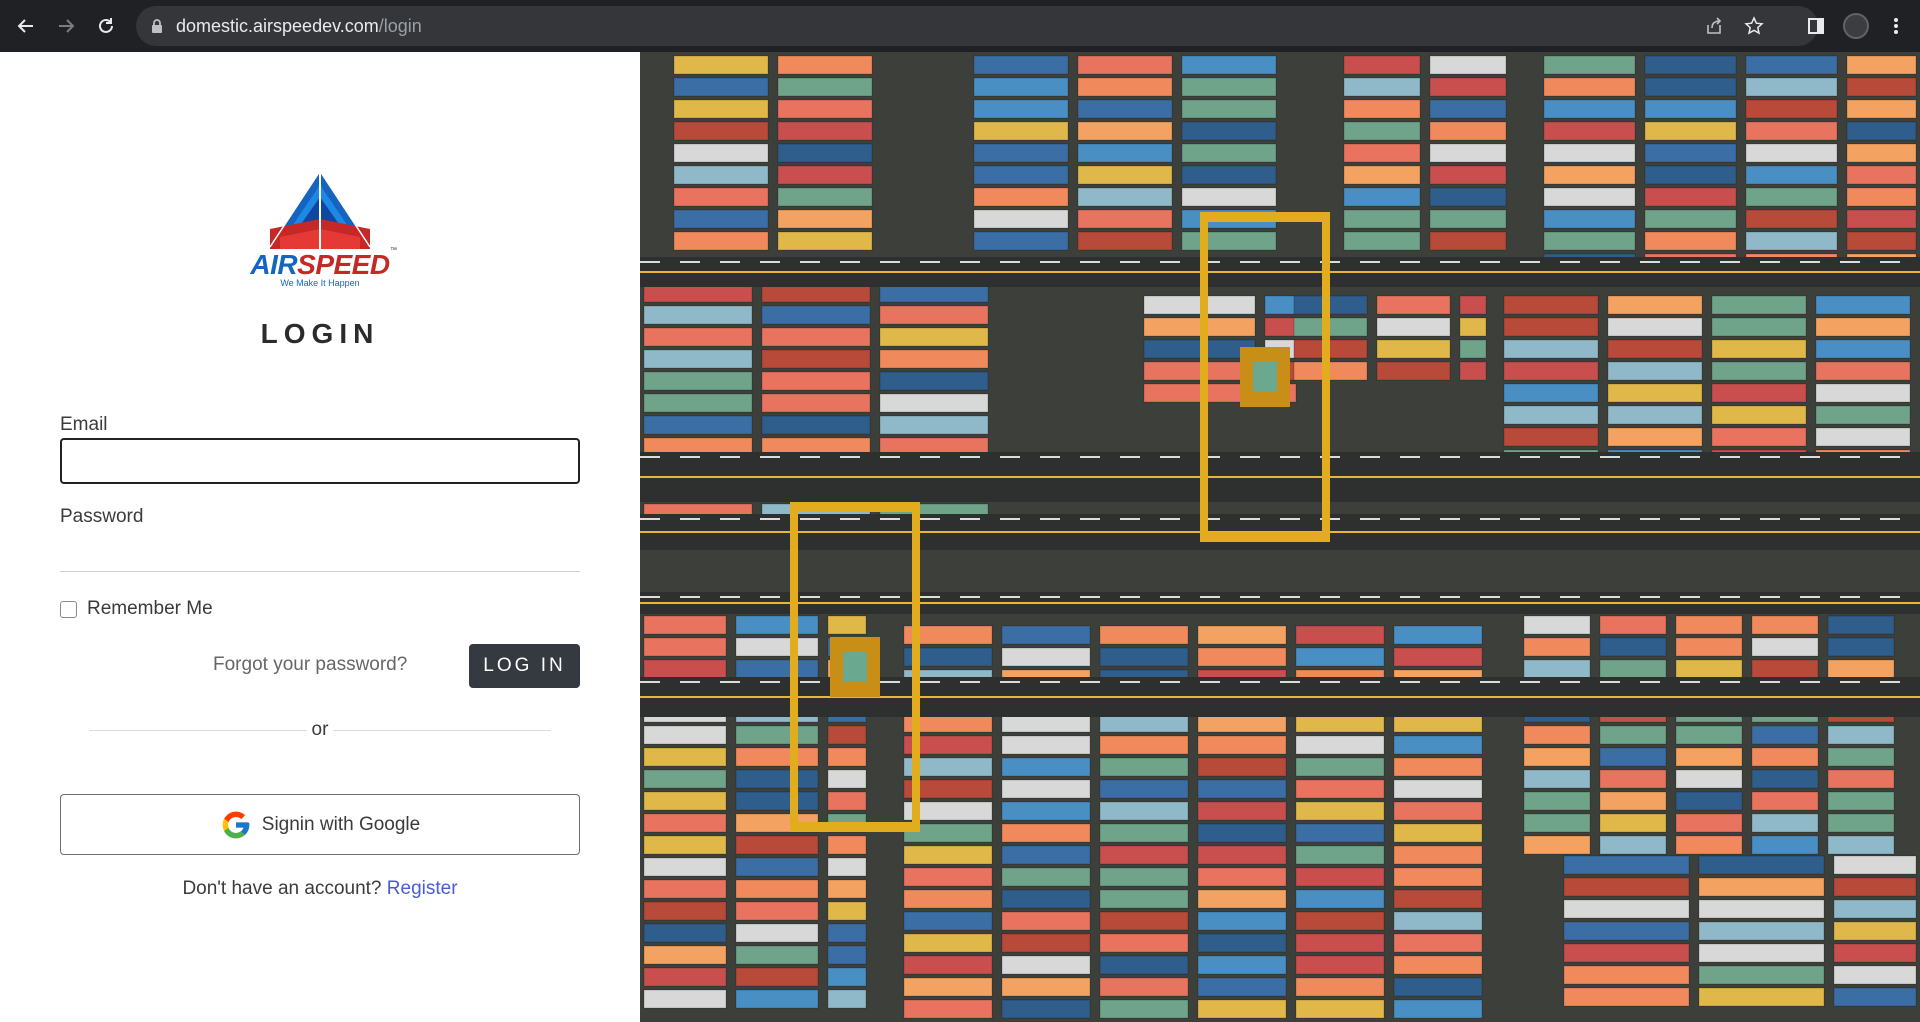 Image resolution: width=1920 pixels, height=1022 pixels. Describe the element at coordinates (343, 264) in the screenshot. I see `logo-speed: SPEED` at that location.